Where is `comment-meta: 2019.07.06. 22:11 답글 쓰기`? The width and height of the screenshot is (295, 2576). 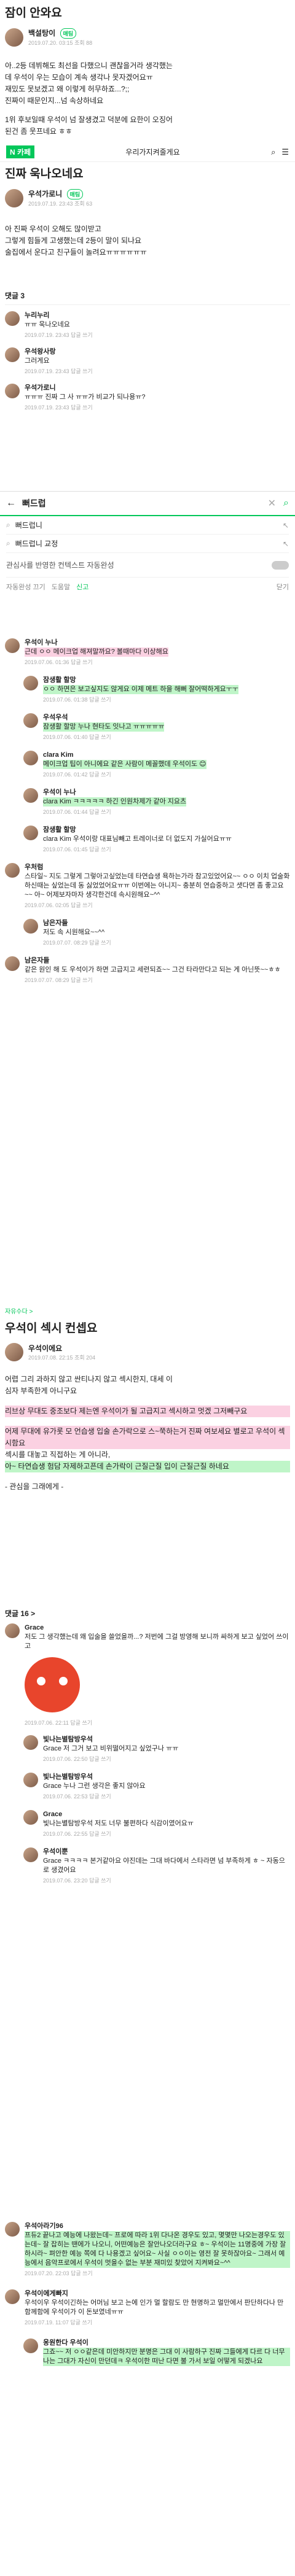
comment-meta: 2019.07.06. 22:11 답글 쓰기 is located at coordinates (158, 1723).